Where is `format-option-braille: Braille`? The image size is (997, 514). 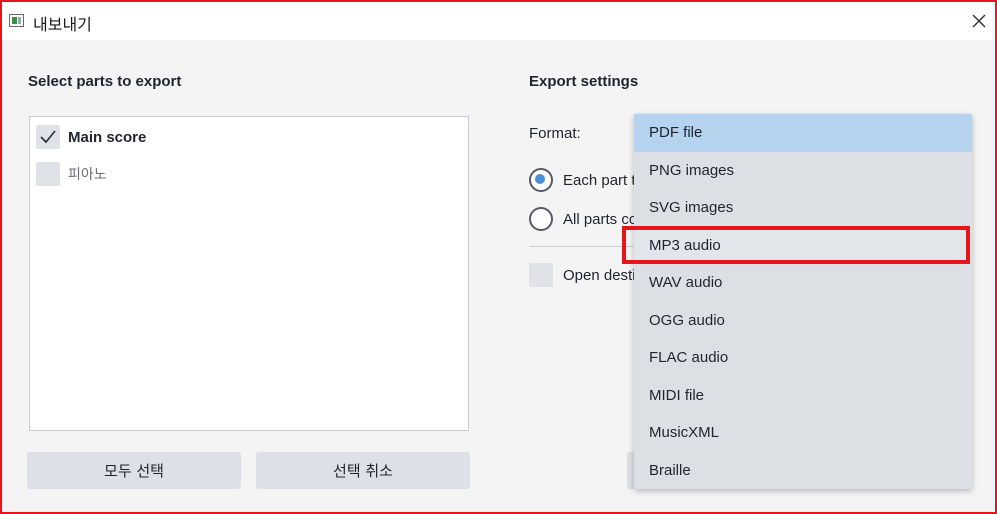 format-option-braille: Braille is located at coordinates (803, 471).